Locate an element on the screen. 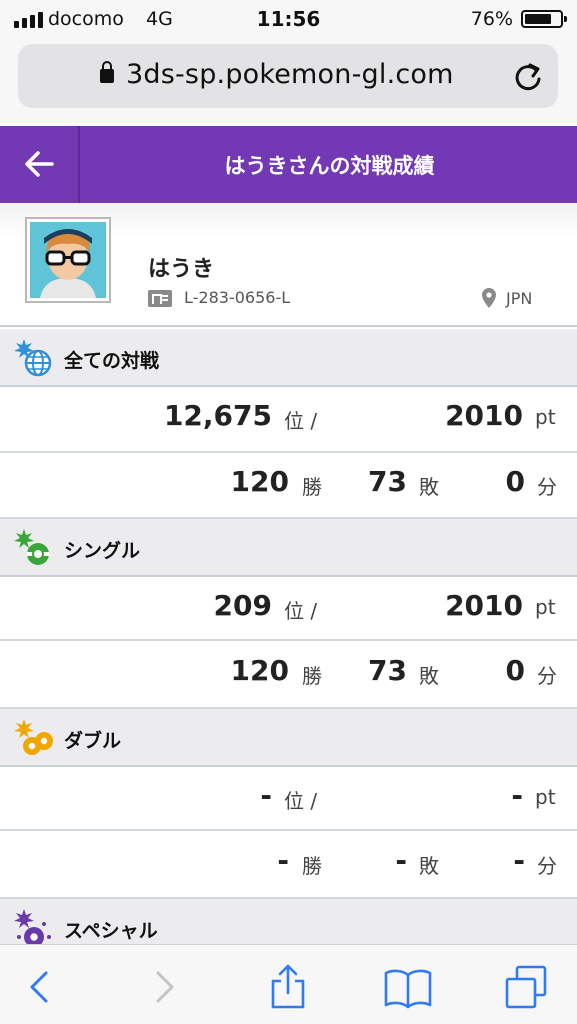 The image size is (577, 1024). bookmarks-icon is located at coordinates (408, 987).